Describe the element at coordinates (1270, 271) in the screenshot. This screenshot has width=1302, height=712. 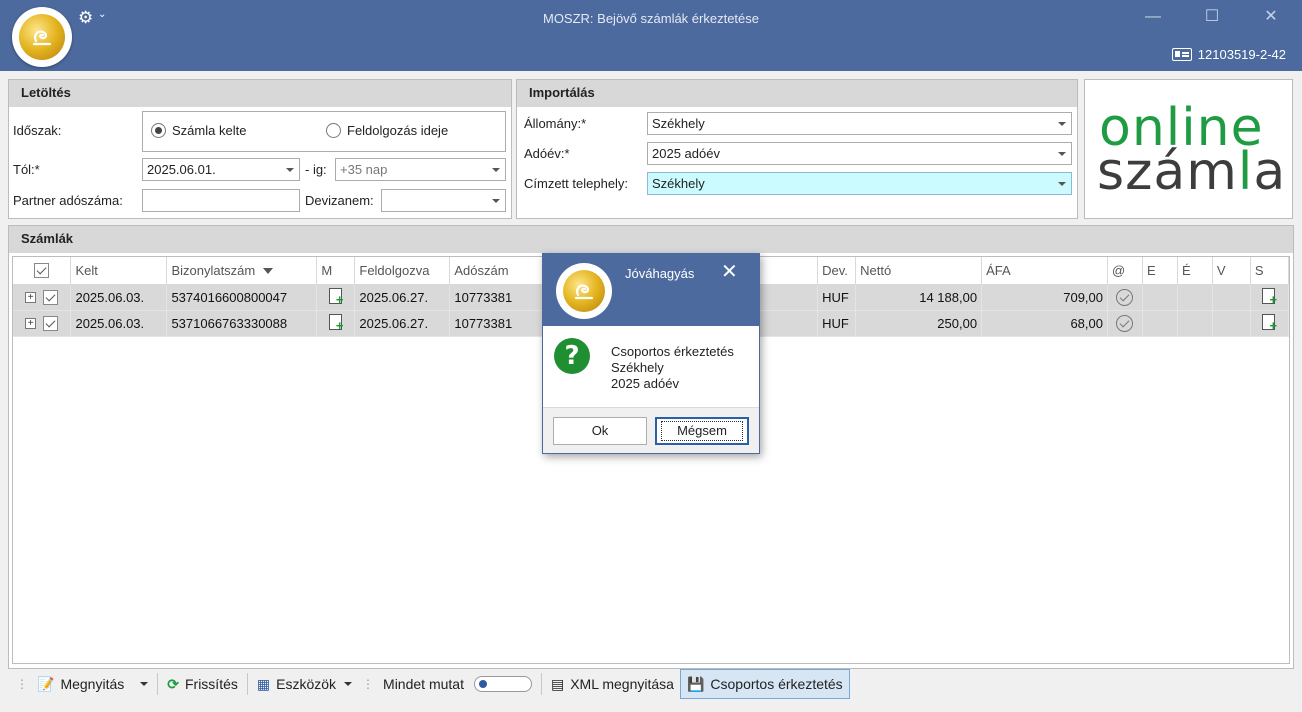
I see `col-s: S` at that location.